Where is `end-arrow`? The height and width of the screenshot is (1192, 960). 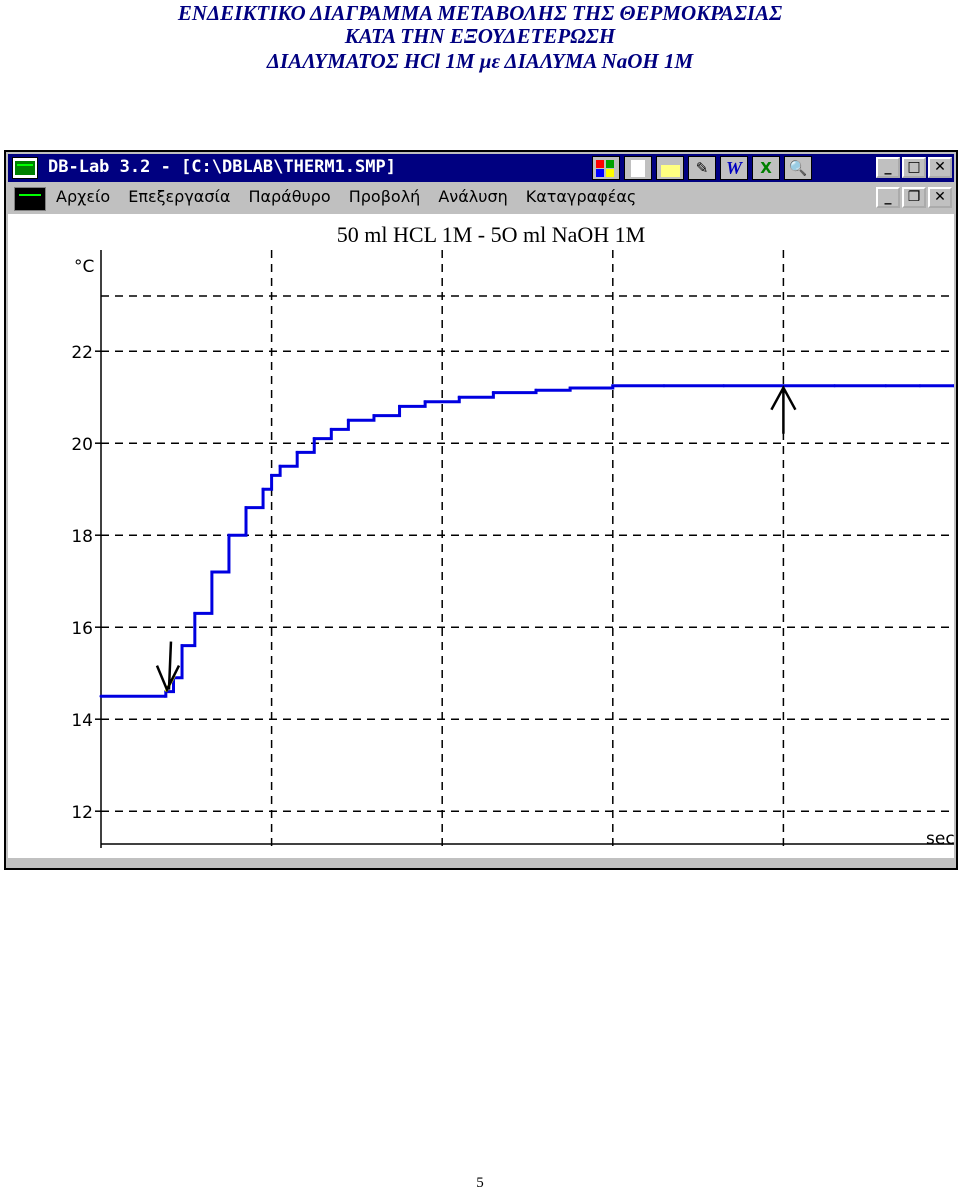 end-arrow is located at coordinates (783, 409).